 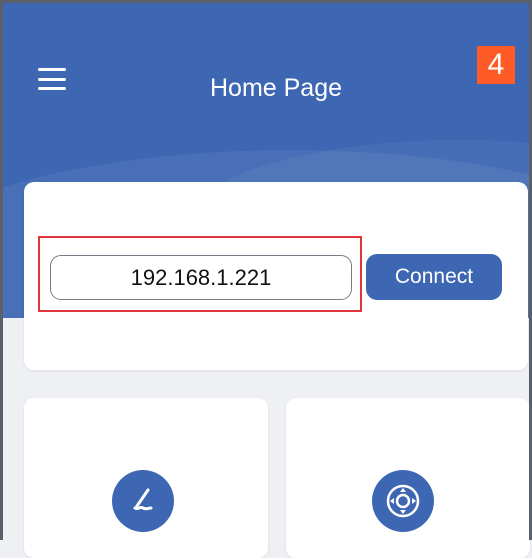 I want to click on annotation-highlight-box, so click(x=200, y=274).